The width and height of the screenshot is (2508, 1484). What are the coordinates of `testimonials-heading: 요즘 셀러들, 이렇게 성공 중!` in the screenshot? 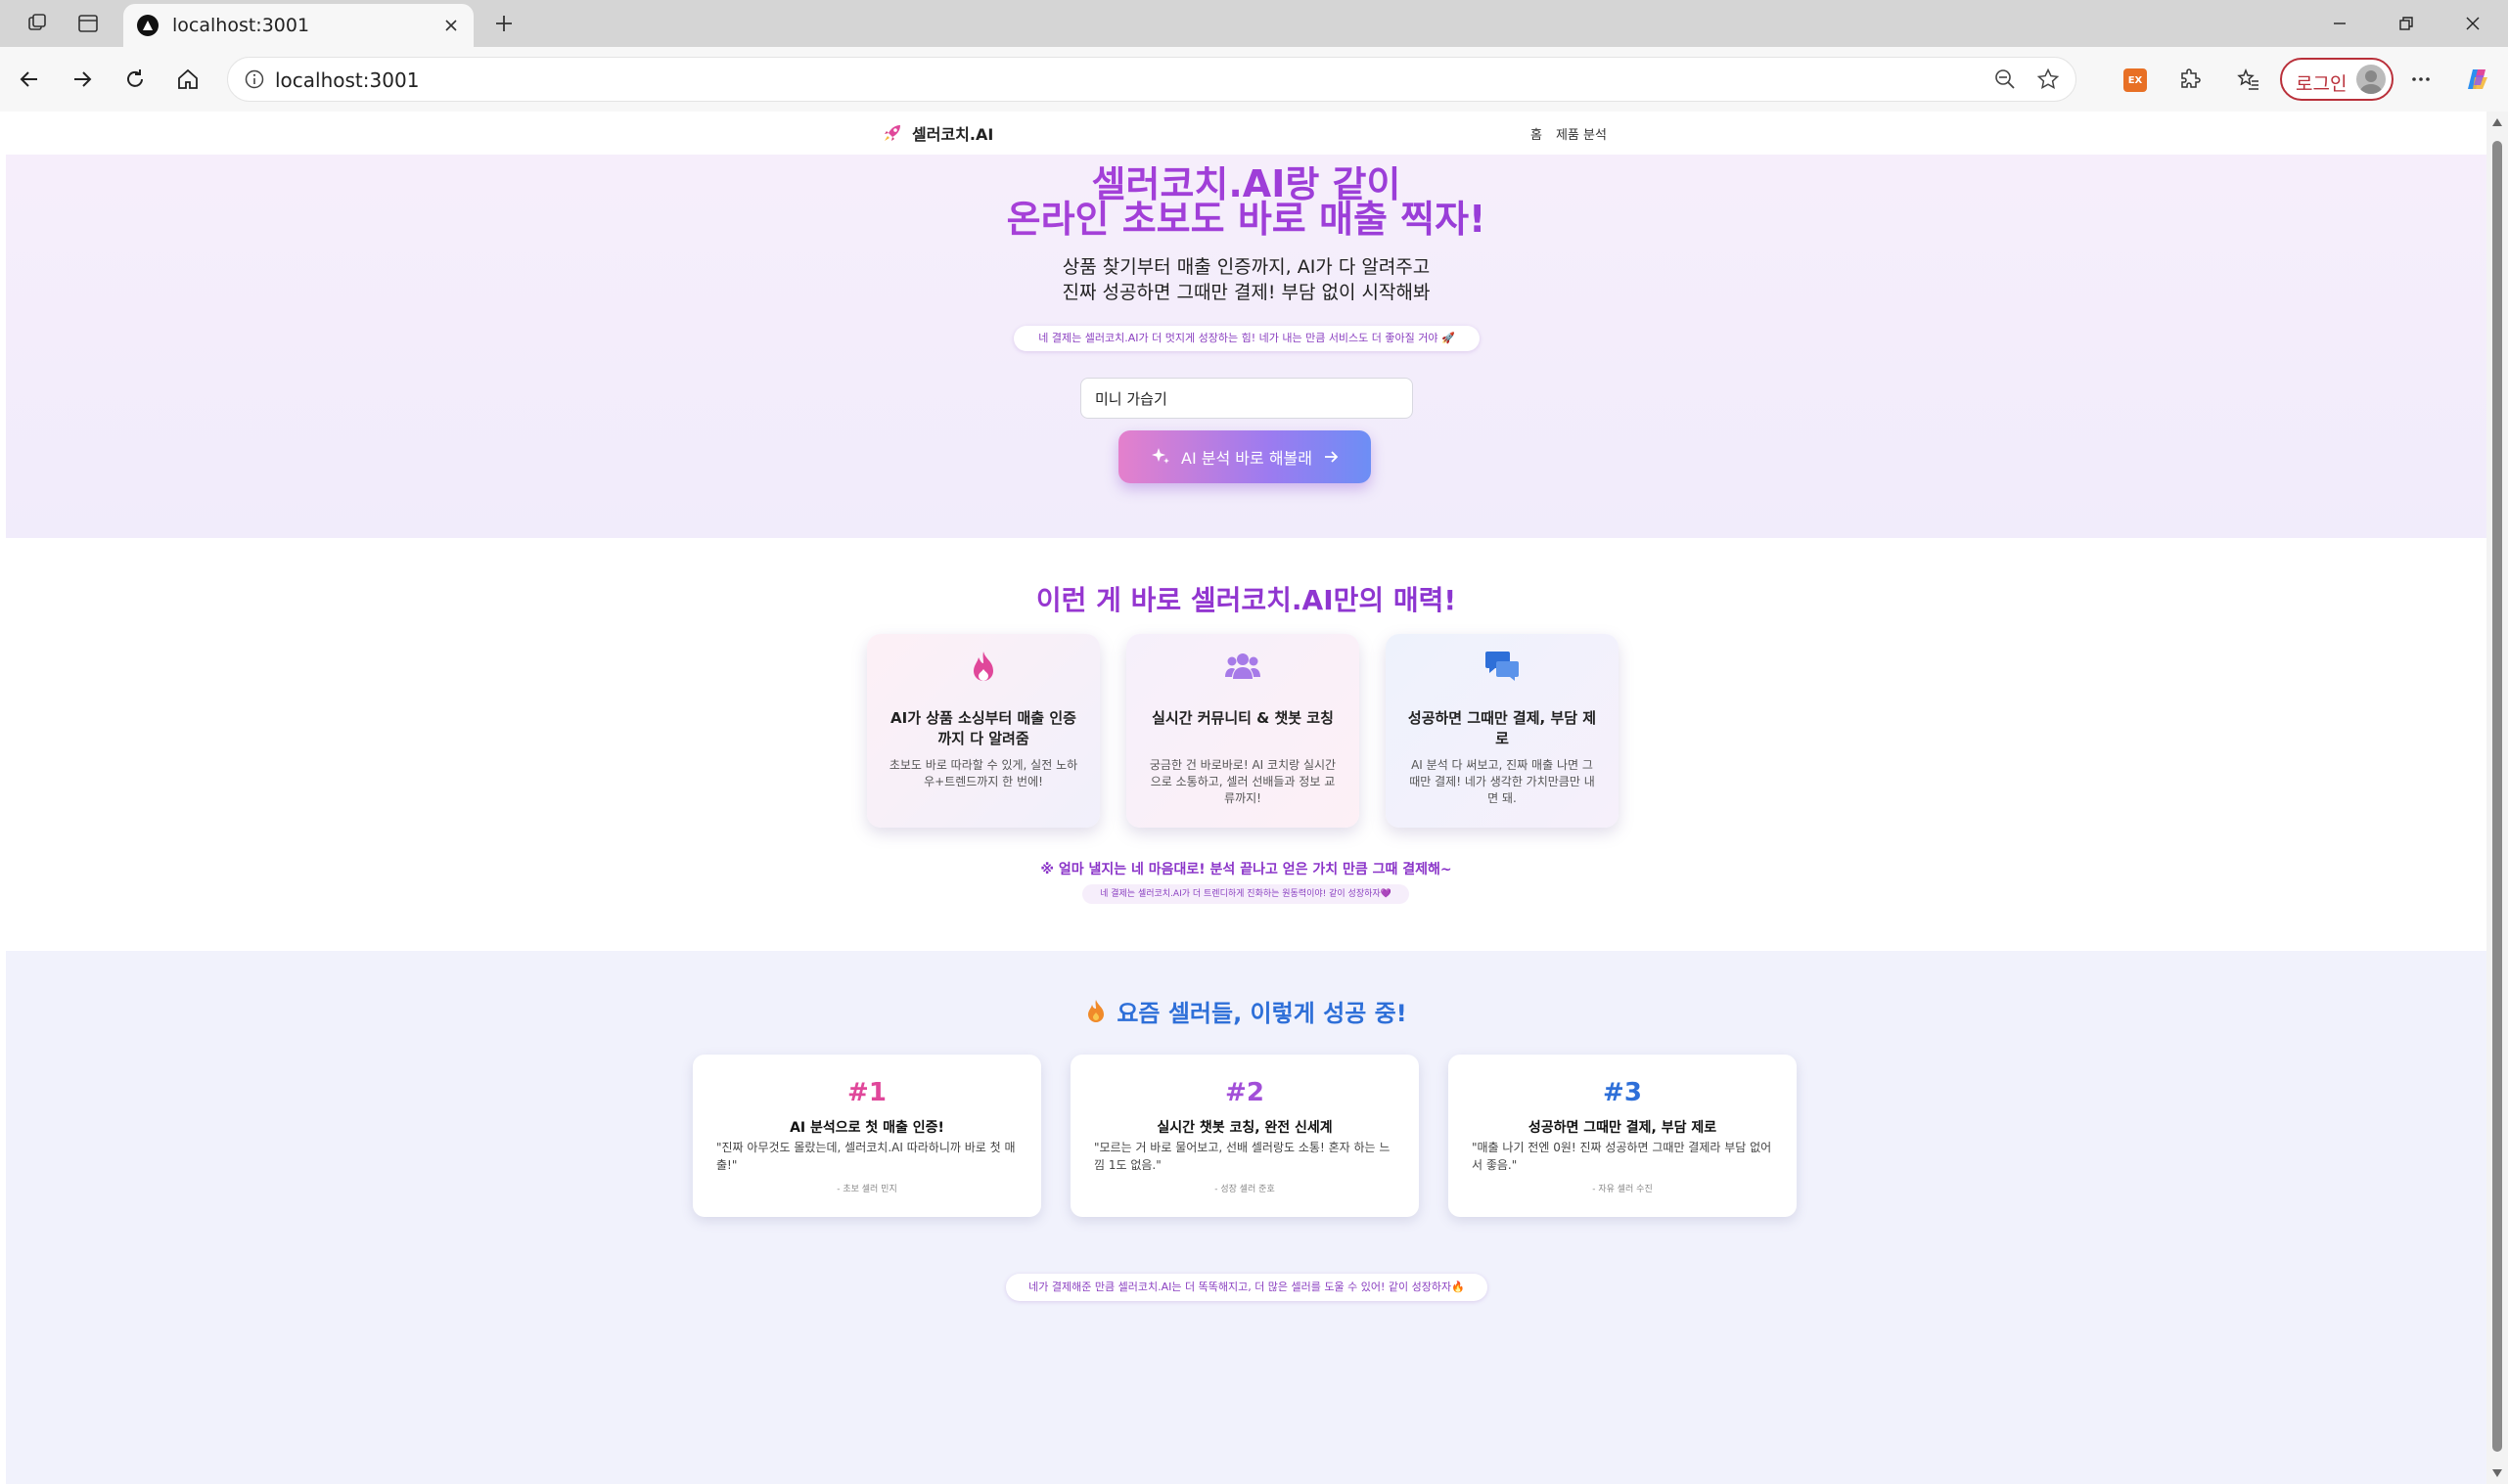 It's located at (1246, 1011).